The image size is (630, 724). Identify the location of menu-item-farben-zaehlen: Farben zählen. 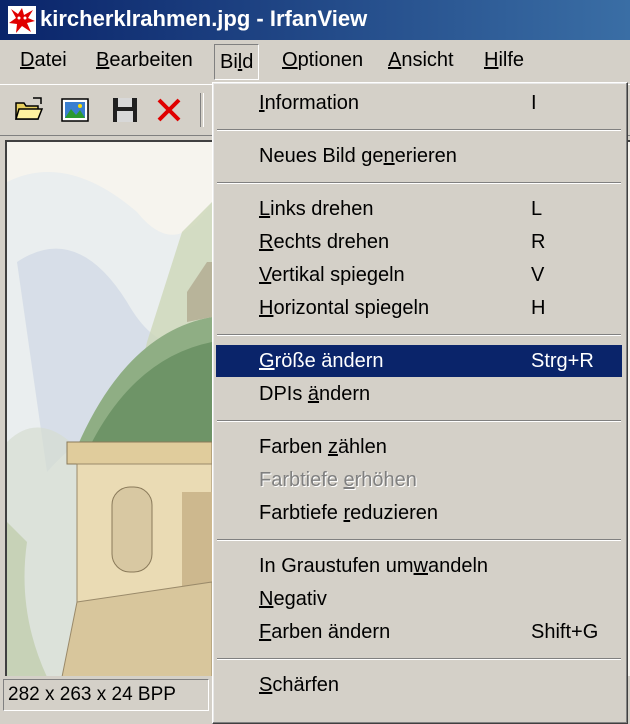
(419, 447).